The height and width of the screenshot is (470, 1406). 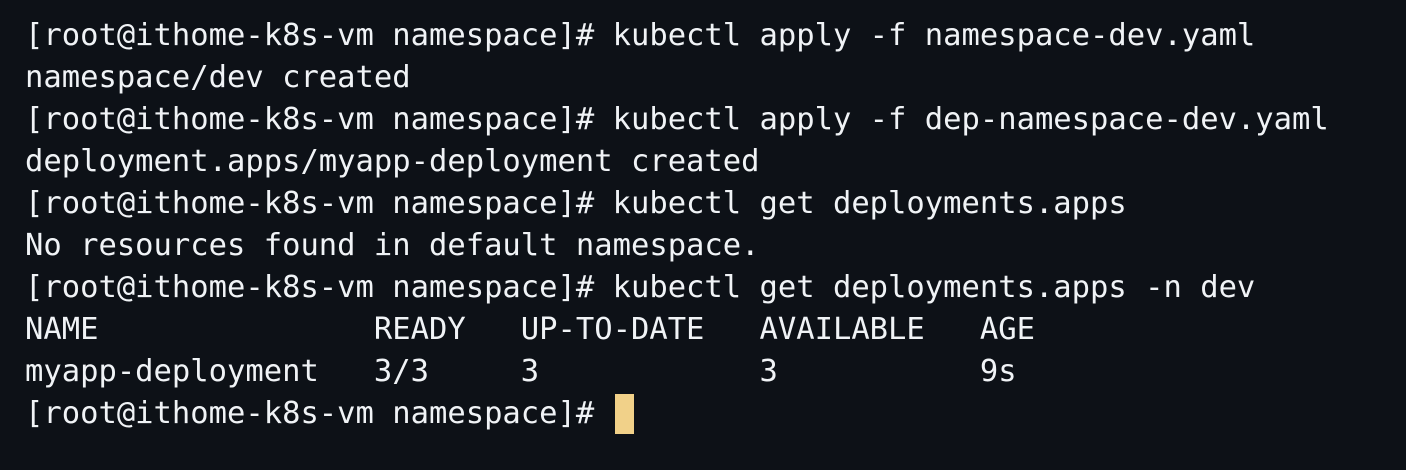 What do you see at coordinates (715, 78) in the screenshot?
I see `output-line: namespace/dev created` at bounding box center [715, 78].